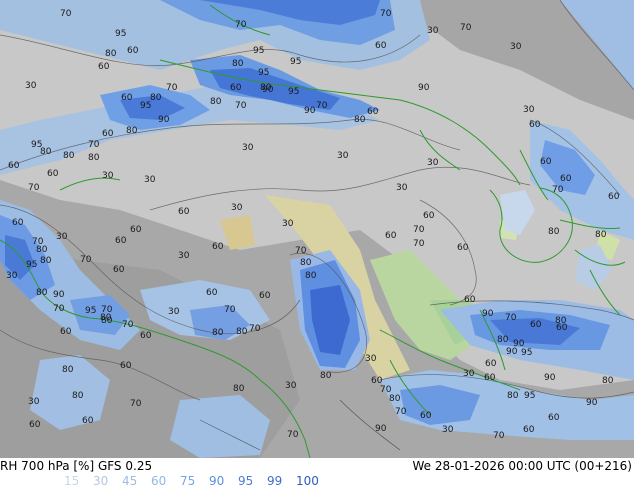 The width and height of the screenshot is (634, 490). Describe the element at coordinates (522, 466) in the screenshot. I see `valid-time: We 28-01-2026 00:00 UTC (00+216)` at that location.